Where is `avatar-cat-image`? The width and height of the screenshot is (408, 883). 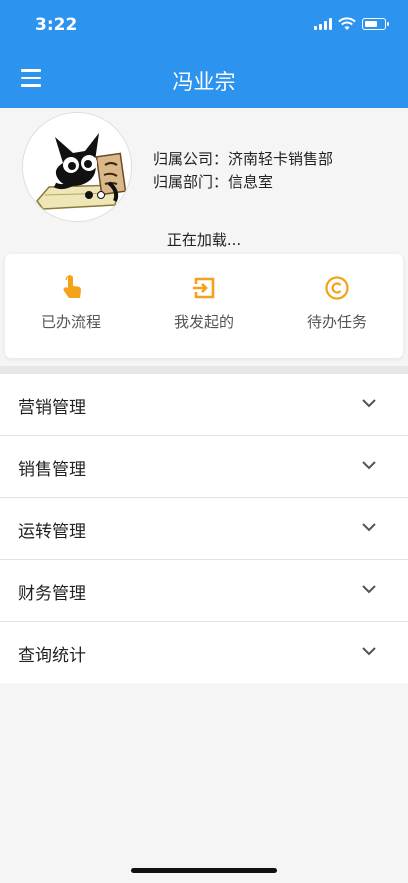 avatar-cat-image is located at coordinates (77, 167).